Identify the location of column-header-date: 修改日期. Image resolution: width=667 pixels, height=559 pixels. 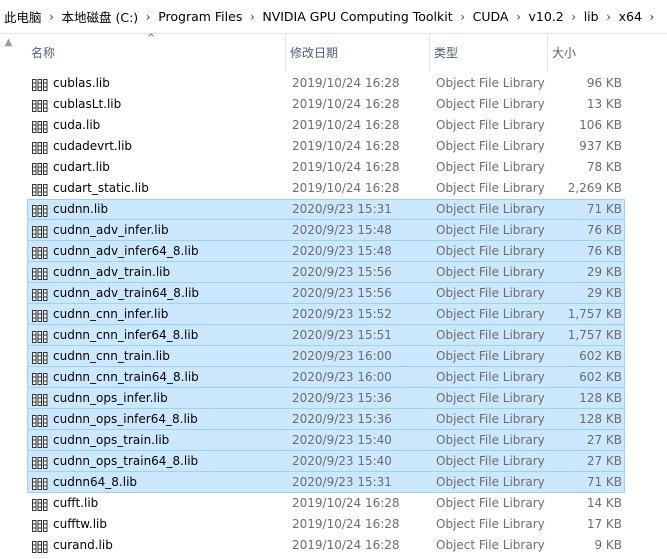
(358, 53).